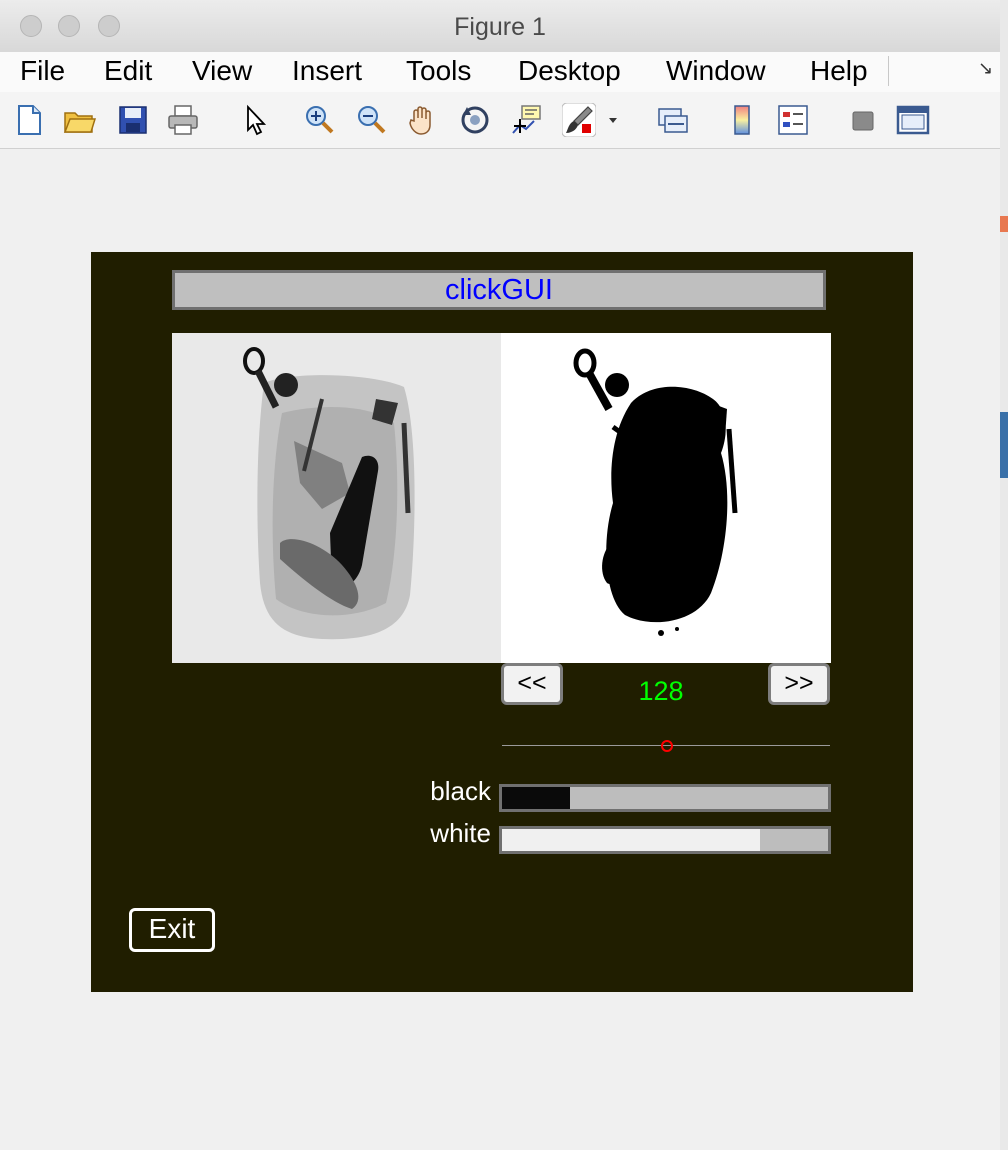  I want to click on threshold-value: 128, so click(661, 691).